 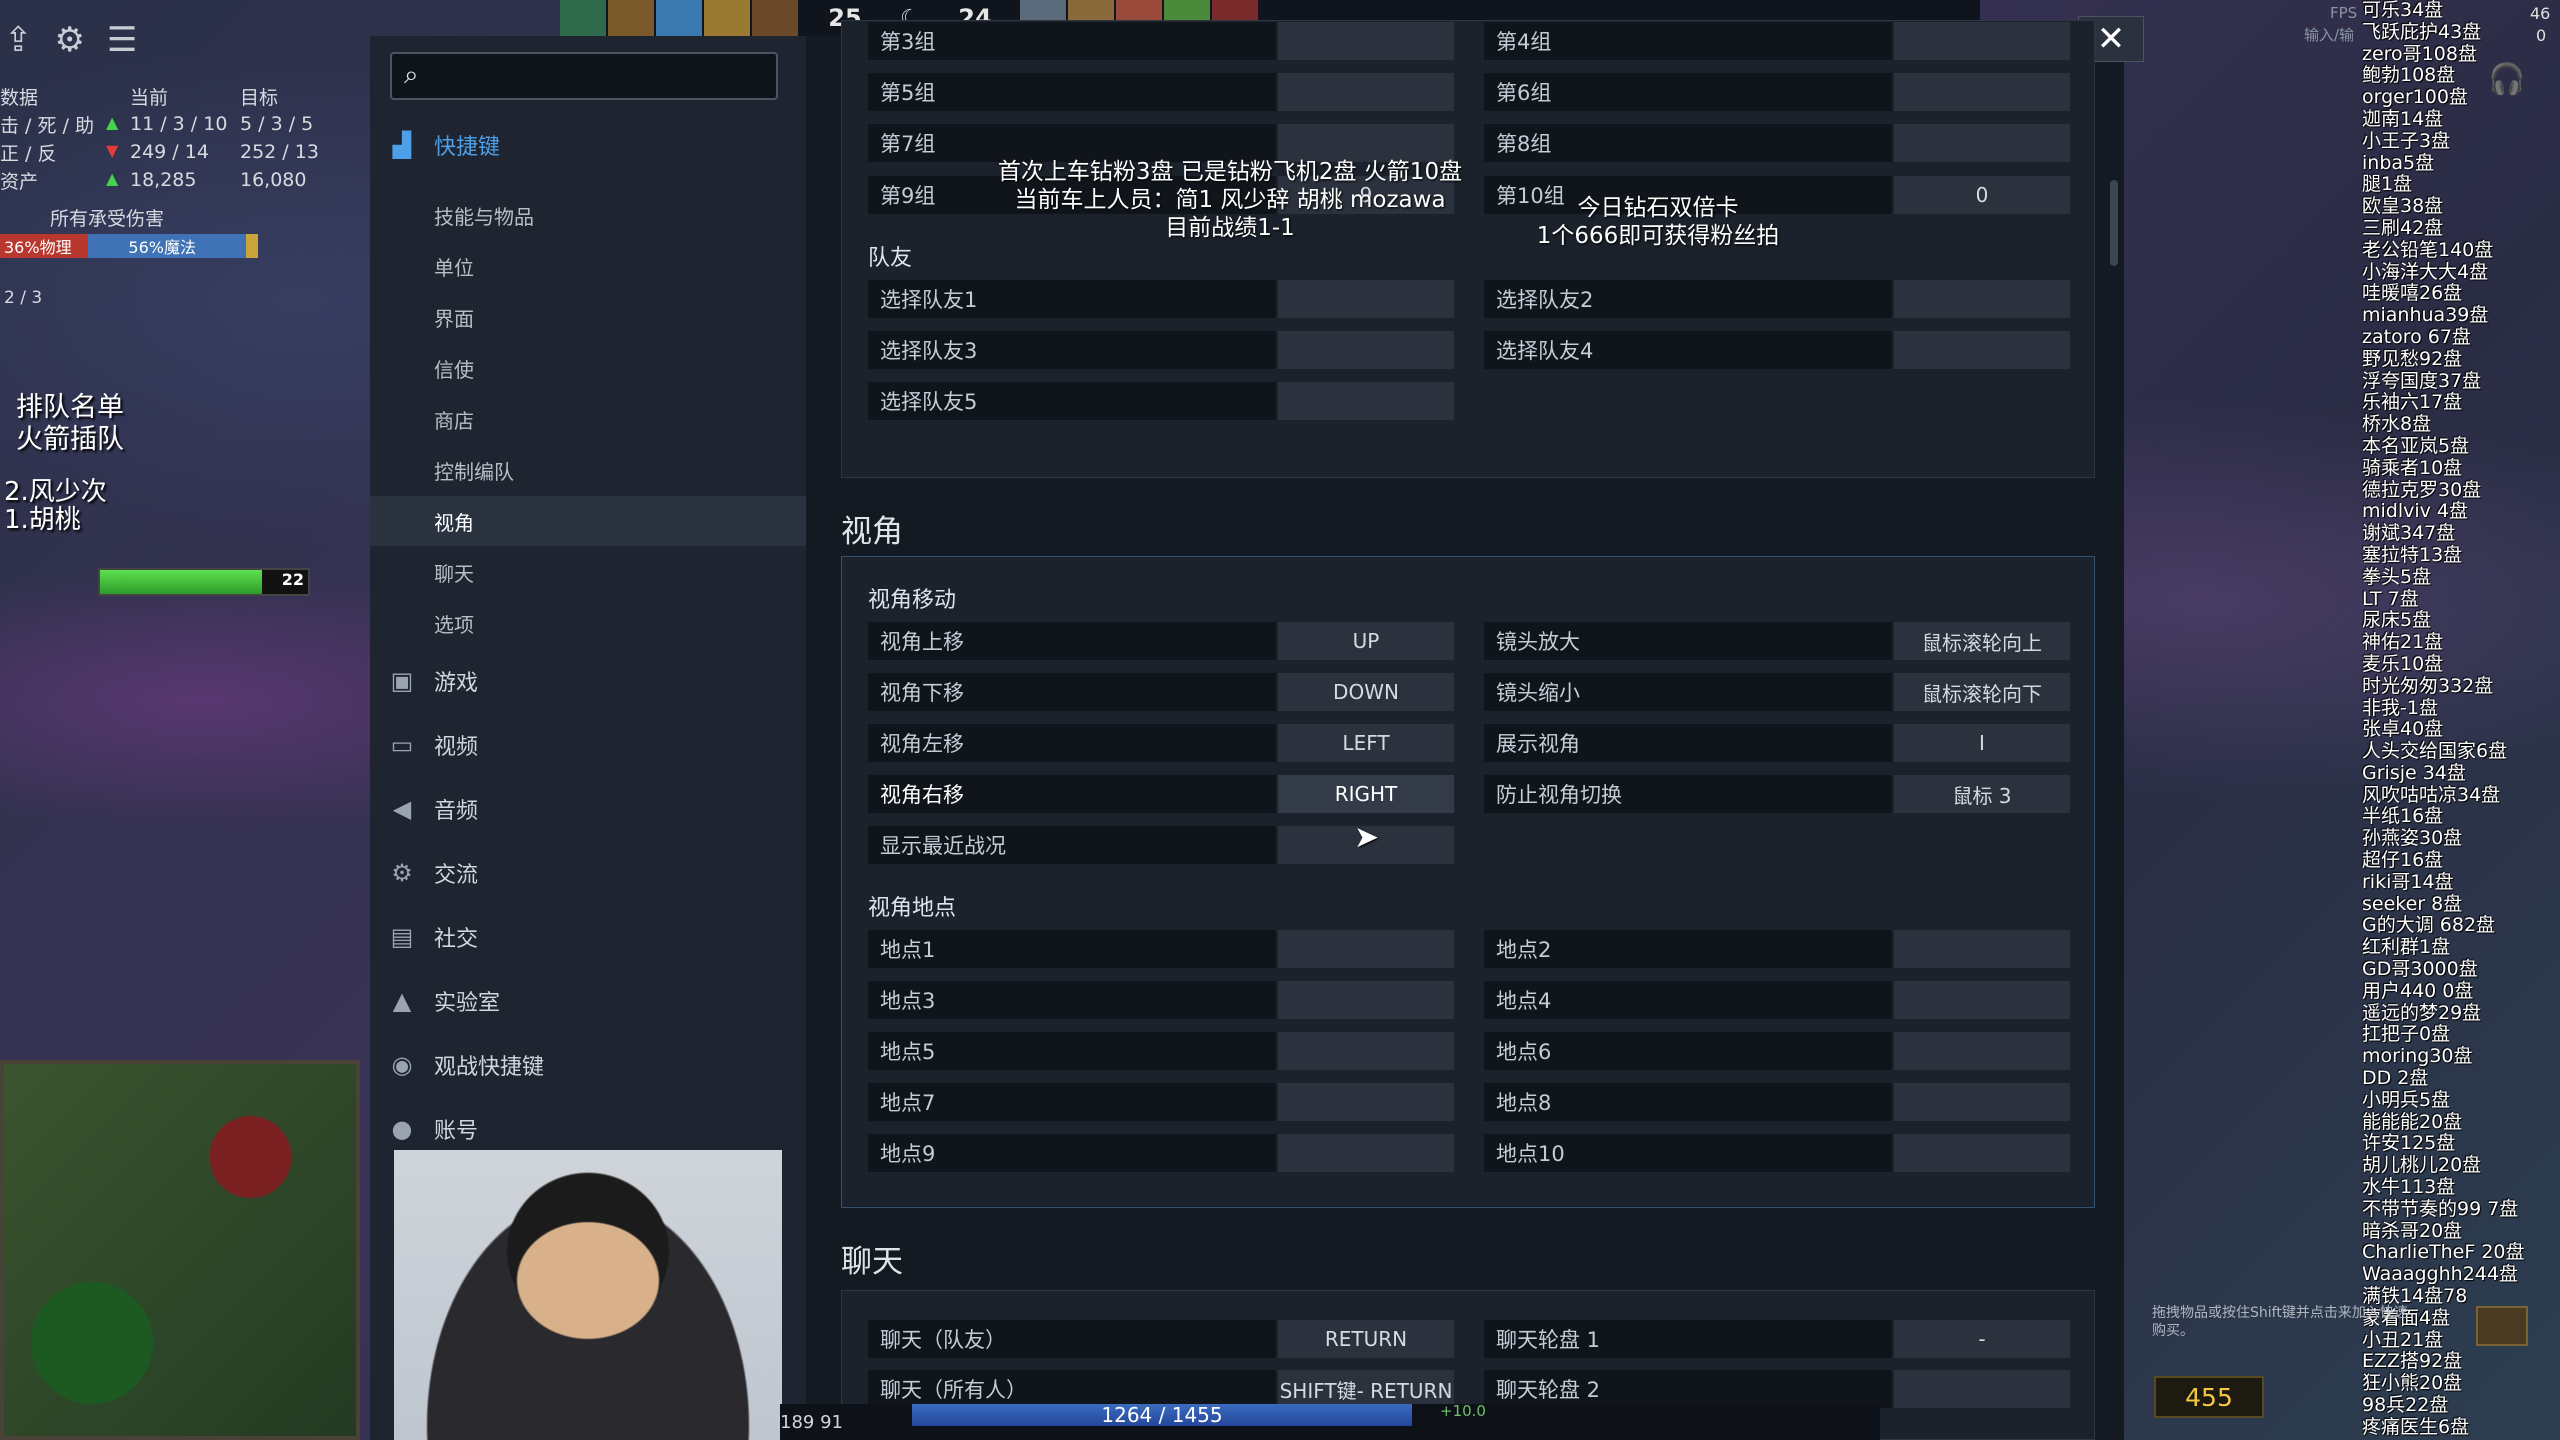 I want to click on hotkey-row: 地点9, so click(x=1161, y=1153).